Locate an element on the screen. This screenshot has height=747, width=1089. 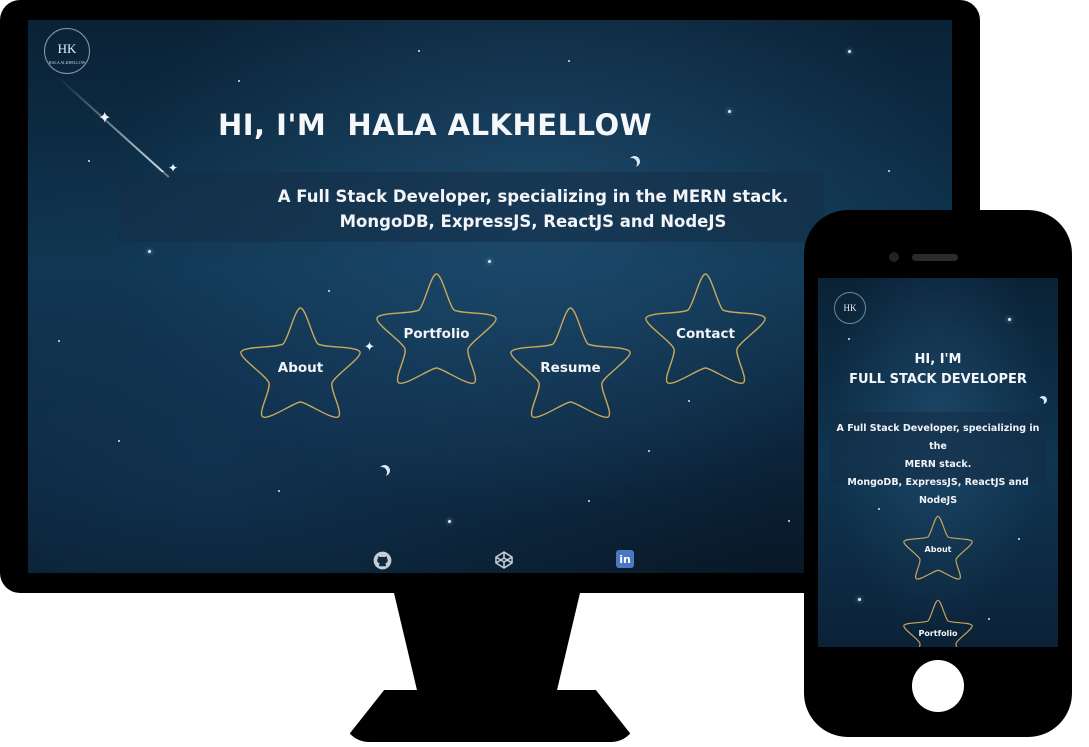
phone-home-button is located at coordinates (938, 686).